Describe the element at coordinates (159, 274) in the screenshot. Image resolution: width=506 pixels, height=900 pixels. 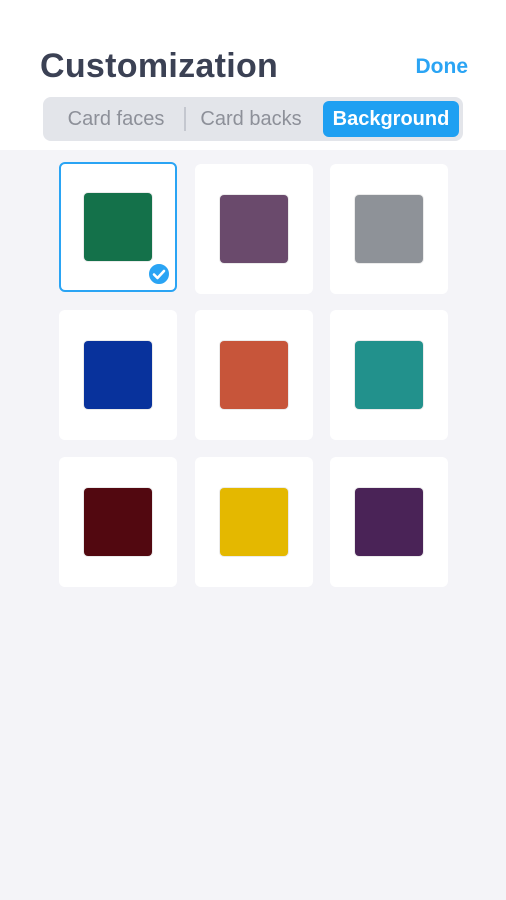
I see `selected-checkmark-icon` at that location.